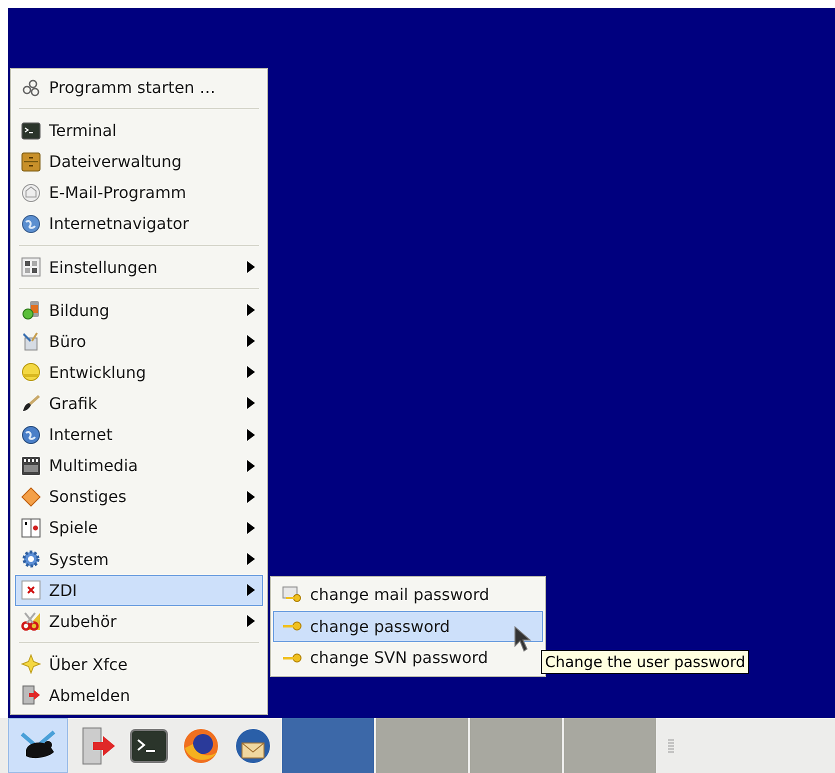  I want to click on logout-icon, so click(31, 695).